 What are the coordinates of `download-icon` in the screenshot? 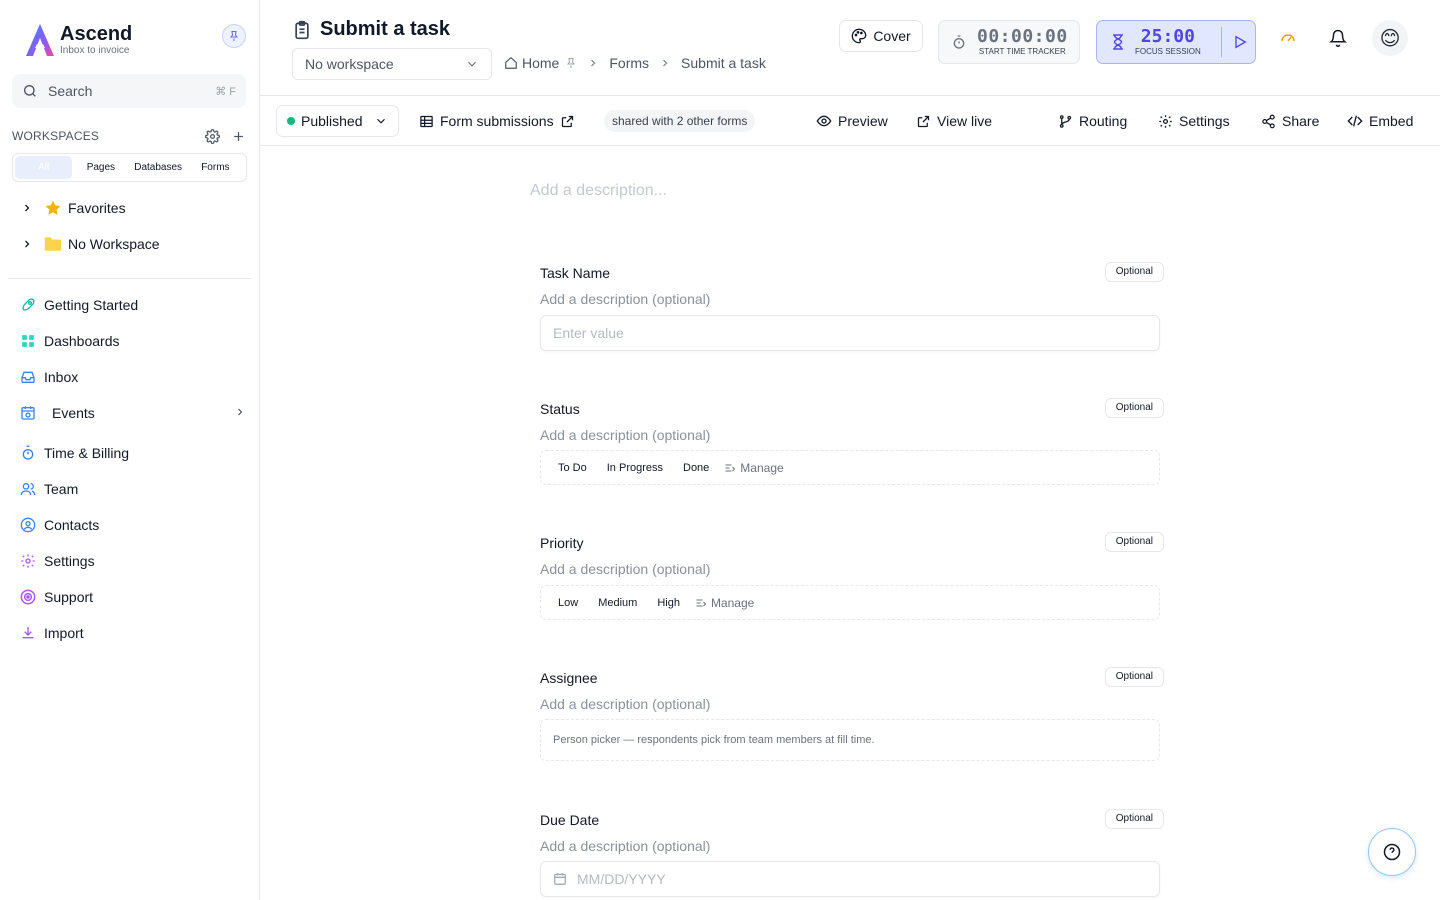 It's located at (28, 633).